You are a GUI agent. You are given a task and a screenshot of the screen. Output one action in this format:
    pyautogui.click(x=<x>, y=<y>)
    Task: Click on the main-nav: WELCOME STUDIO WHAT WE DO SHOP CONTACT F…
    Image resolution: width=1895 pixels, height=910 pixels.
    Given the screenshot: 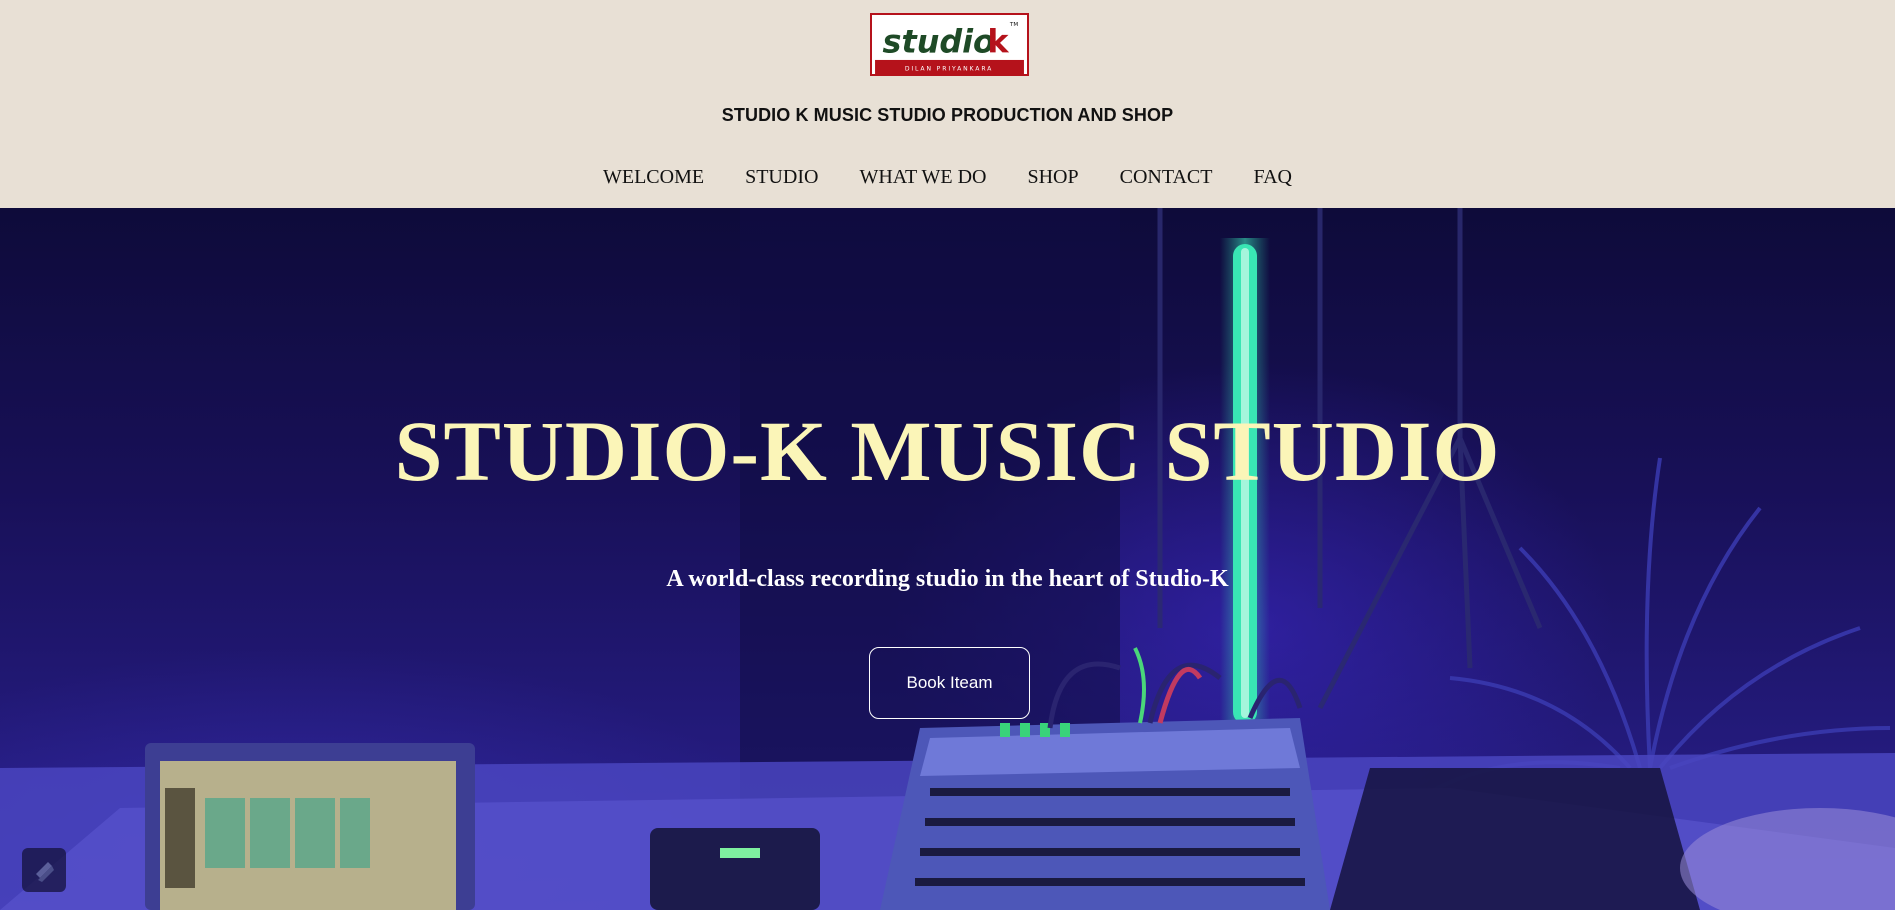 What is the action you would take?
    pyautogui.click(x=947, y=177)
    